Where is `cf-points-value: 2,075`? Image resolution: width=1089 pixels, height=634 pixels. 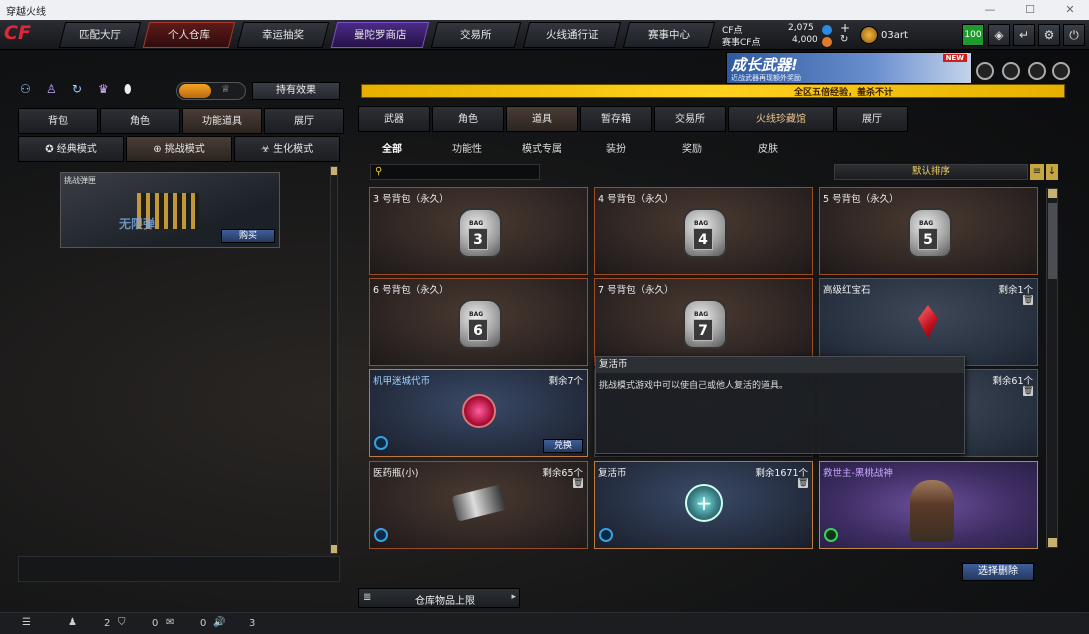
cf-points-value: 2,075 is located at coordinates (801, 28).